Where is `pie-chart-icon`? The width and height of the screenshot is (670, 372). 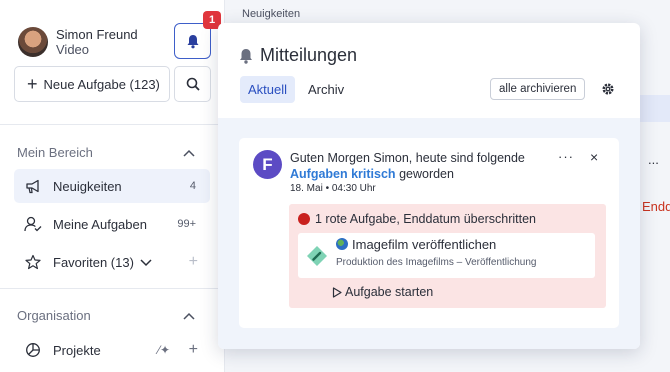 pie-chart-icon is located at coordinates (33, 350).